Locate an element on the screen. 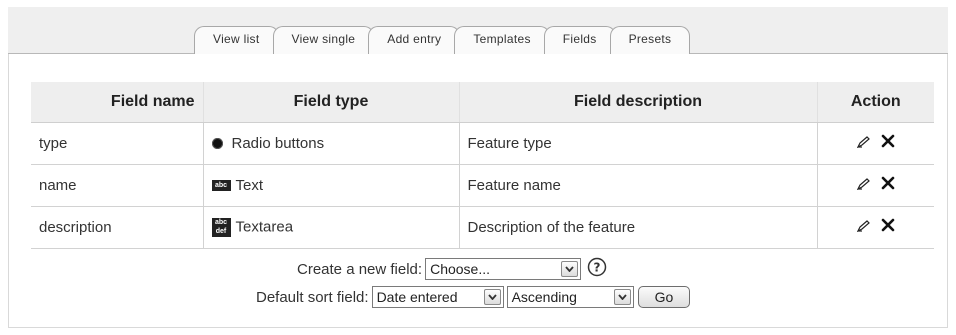 The image size is (956, 335). text-field-icon: abc is located at coordinates (221, 186).